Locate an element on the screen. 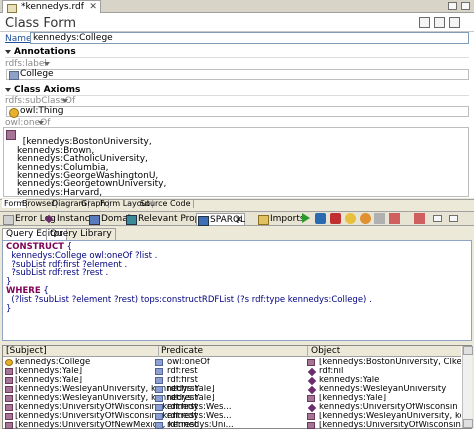 The image size is (474, 429). class-icon is located at coordinates (14, 113).